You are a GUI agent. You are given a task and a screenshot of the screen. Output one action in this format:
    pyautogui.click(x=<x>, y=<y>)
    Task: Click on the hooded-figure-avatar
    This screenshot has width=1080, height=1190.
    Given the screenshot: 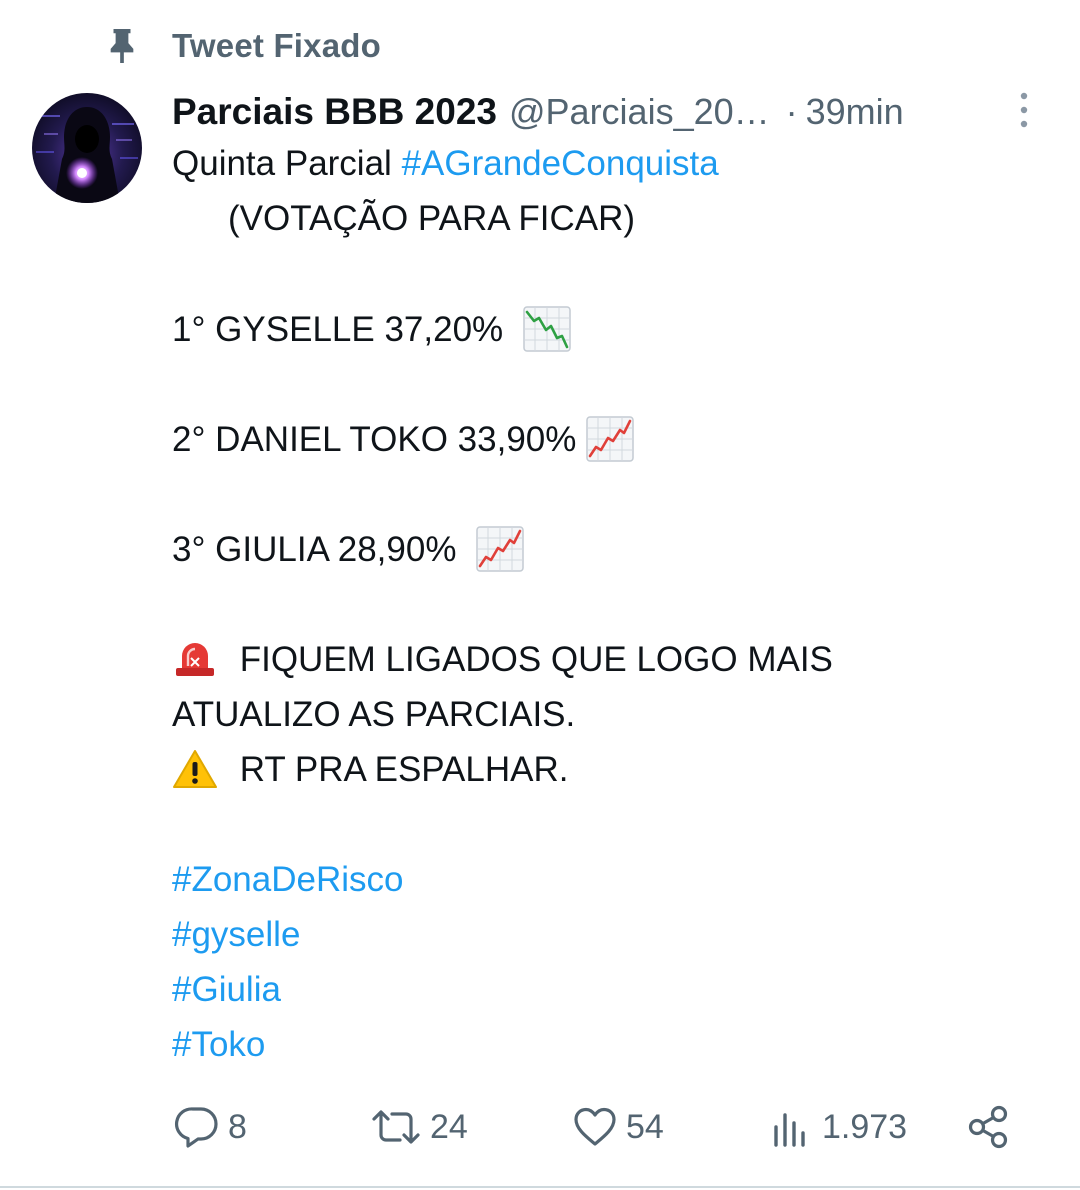 What is the action you would take?
    pyautogui.click(x=87, y=148)
    